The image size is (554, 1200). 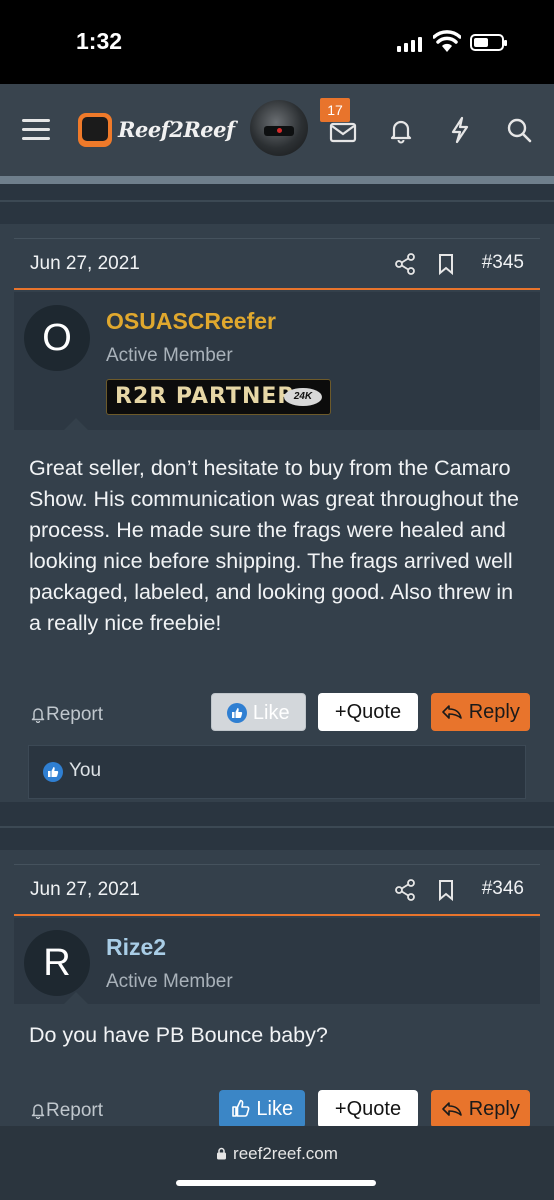 I want to click on post-header: Jun 27, 2021 #346, so click(x=277, y=890).